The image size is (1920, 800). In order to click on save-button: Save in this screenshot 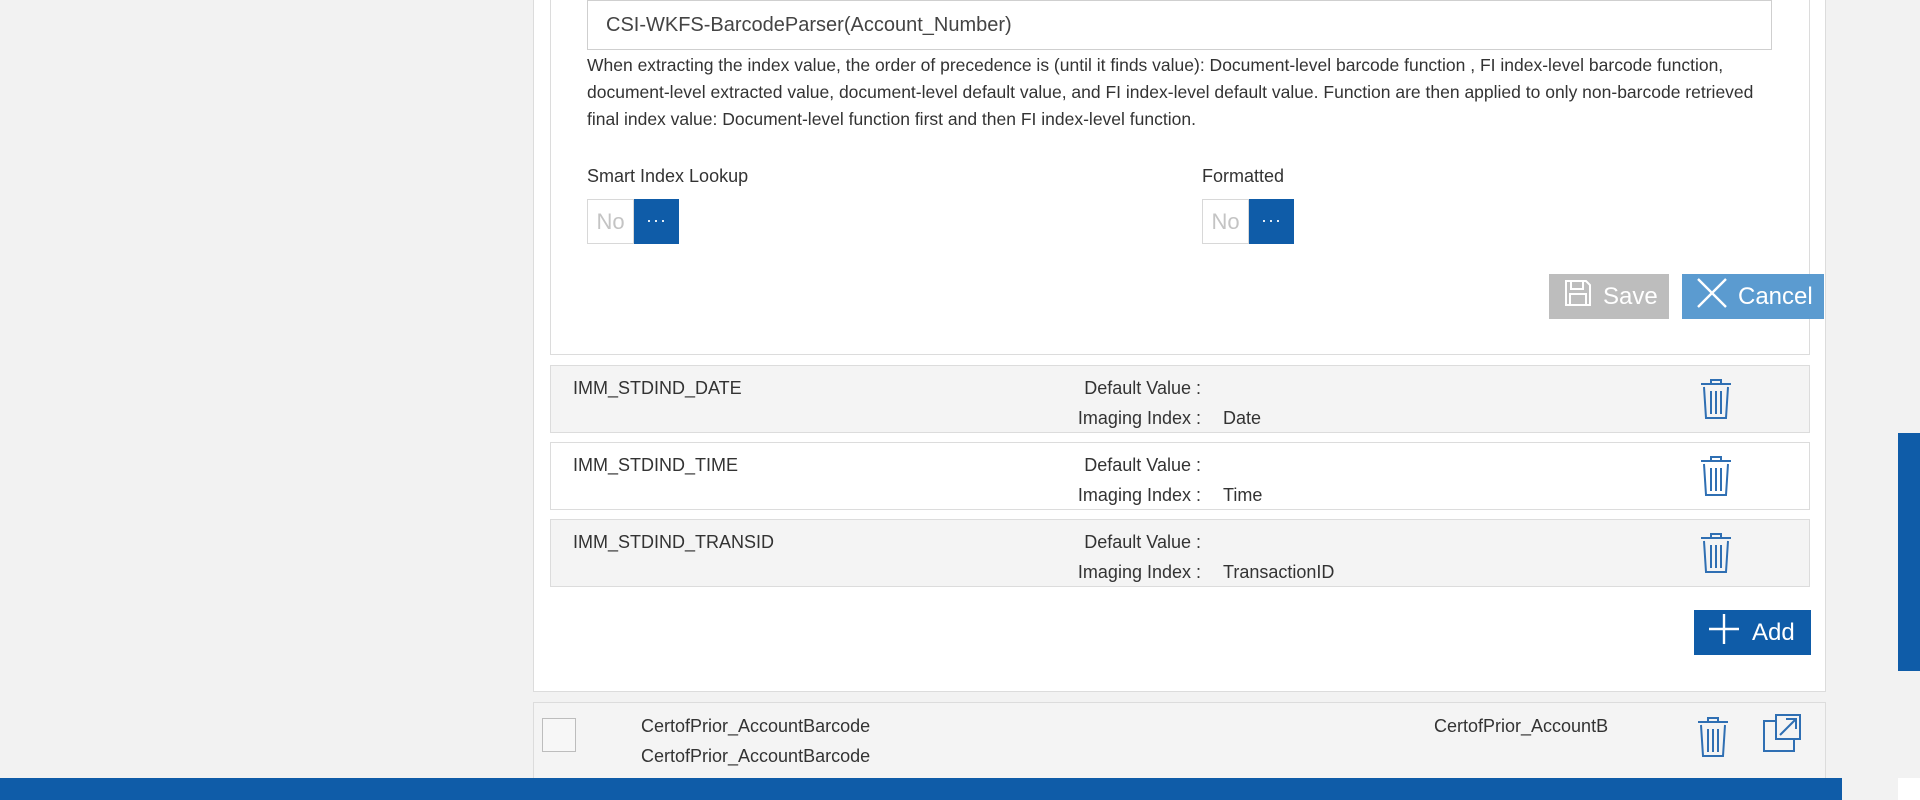, I will do `click(1609, 296)`.